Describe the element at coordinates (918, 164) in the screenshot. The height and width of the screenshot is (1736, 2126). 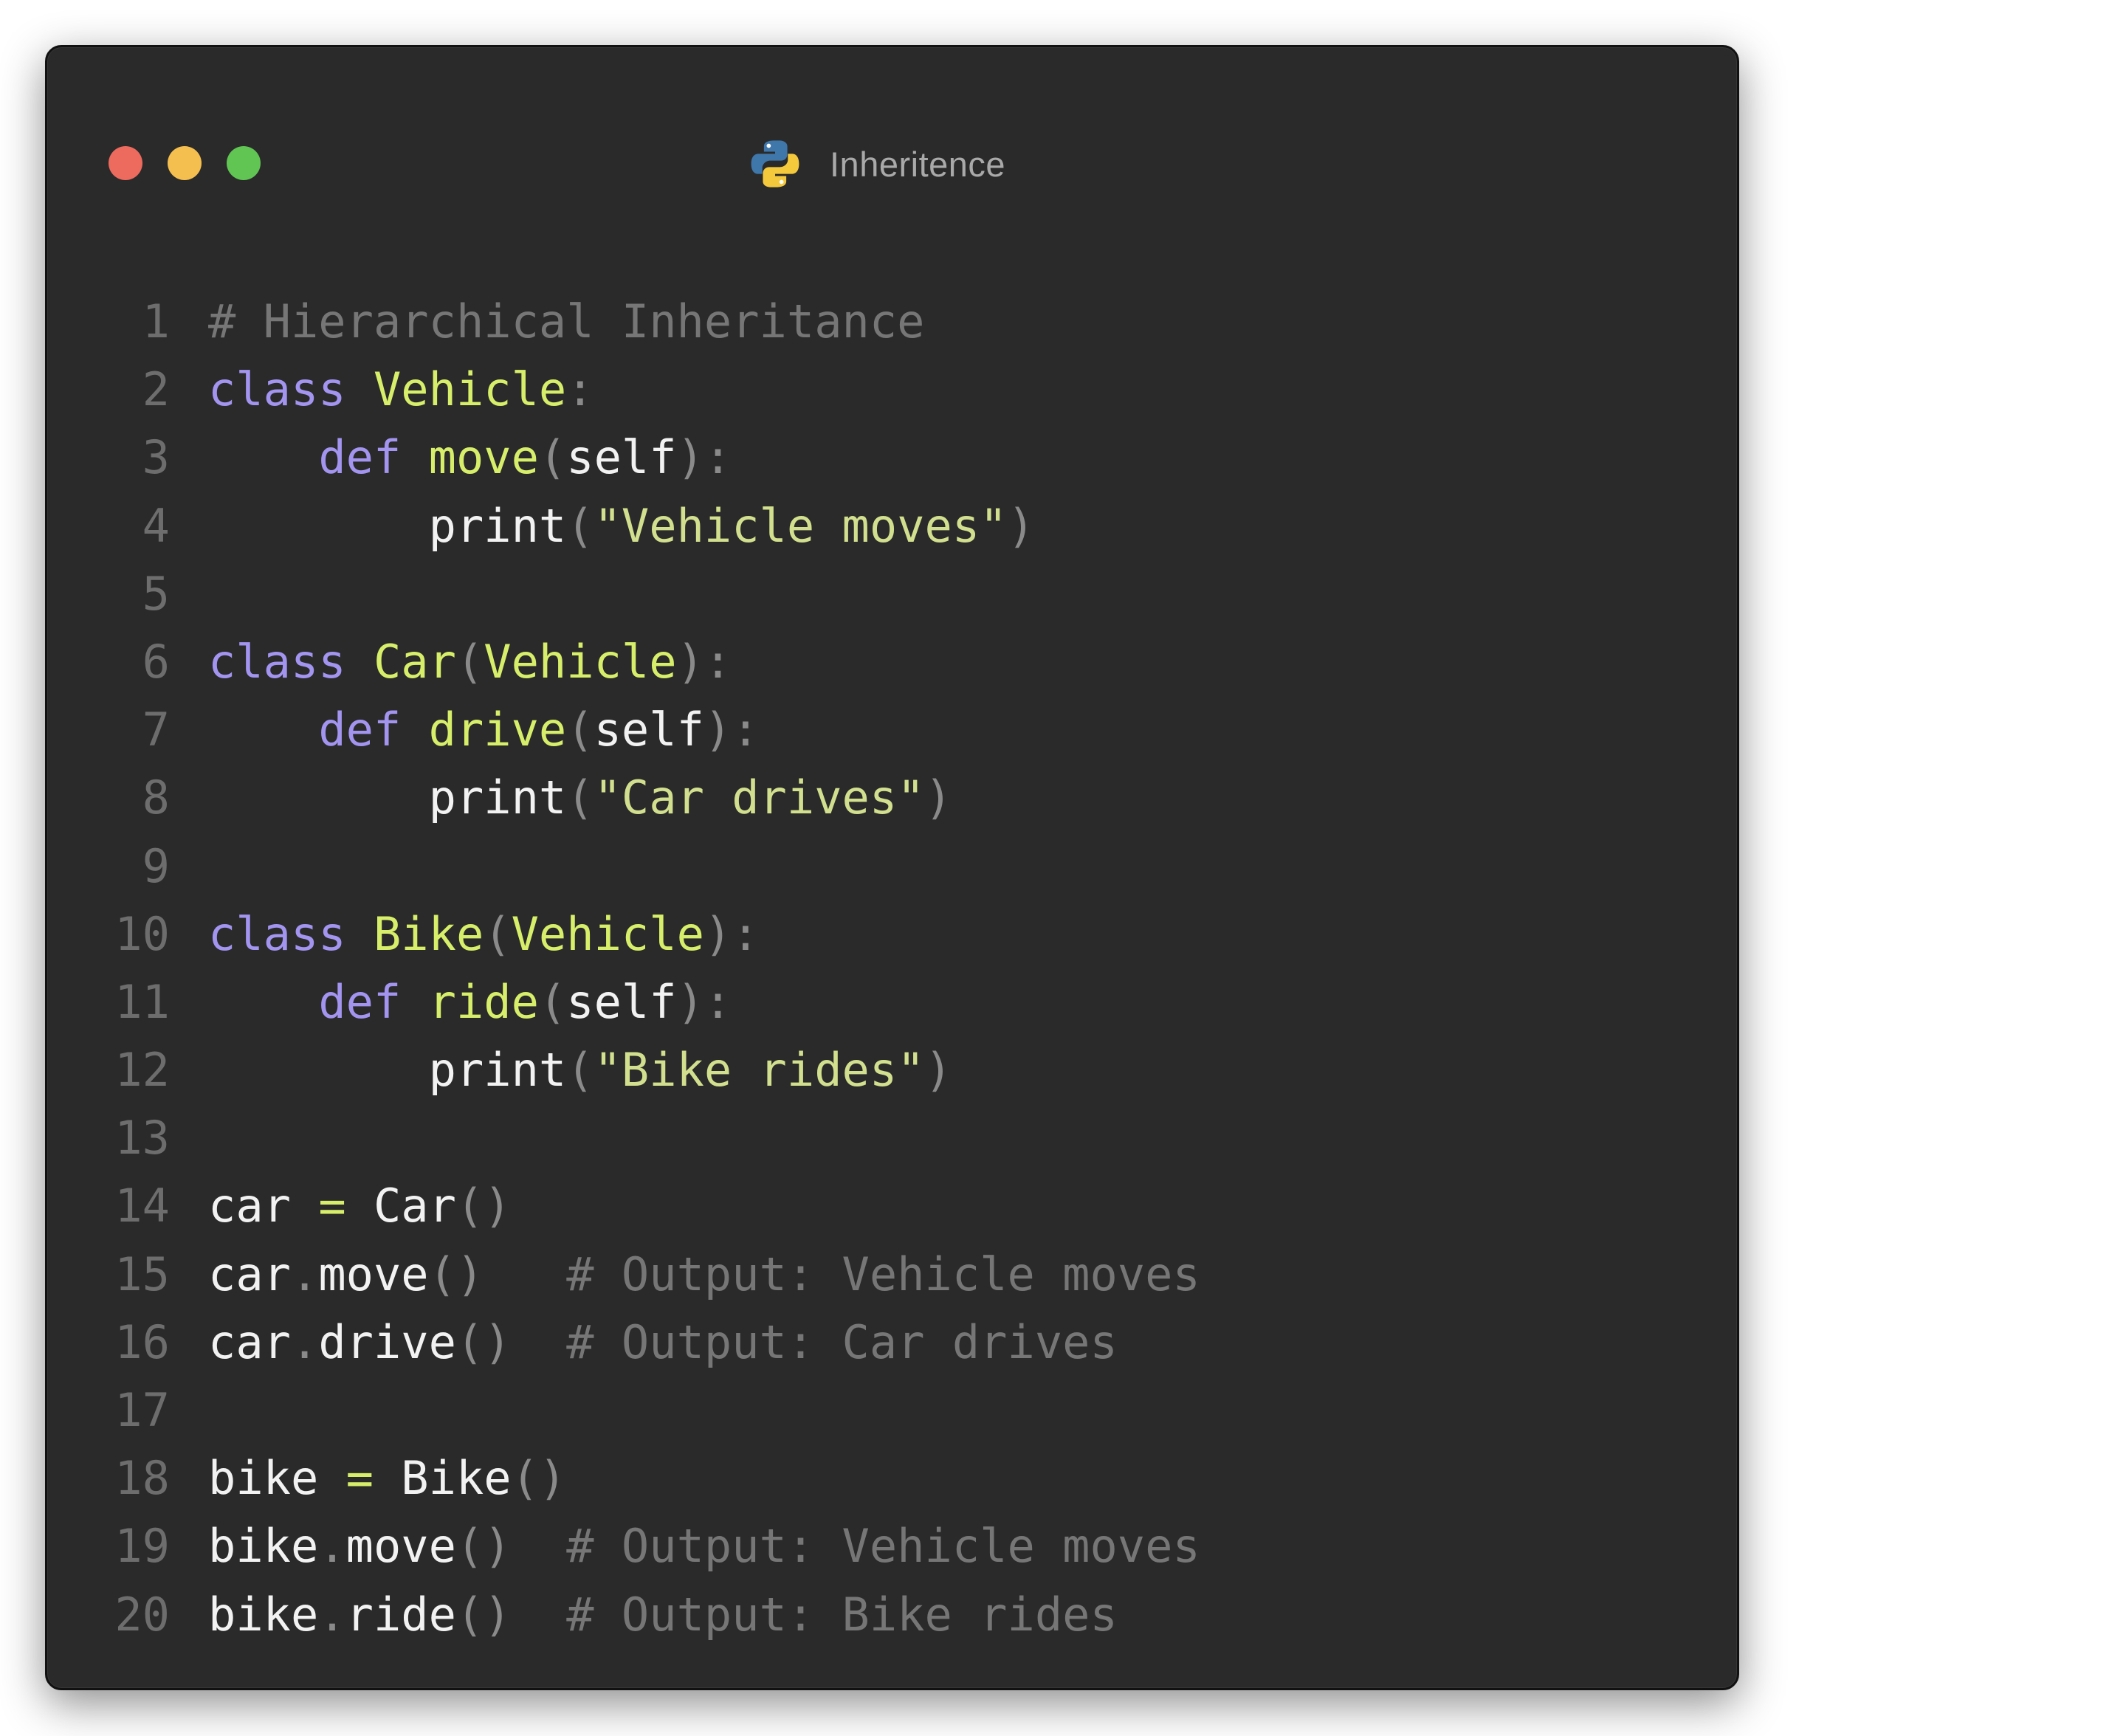
I see `window-title: Inheritence` at that location.